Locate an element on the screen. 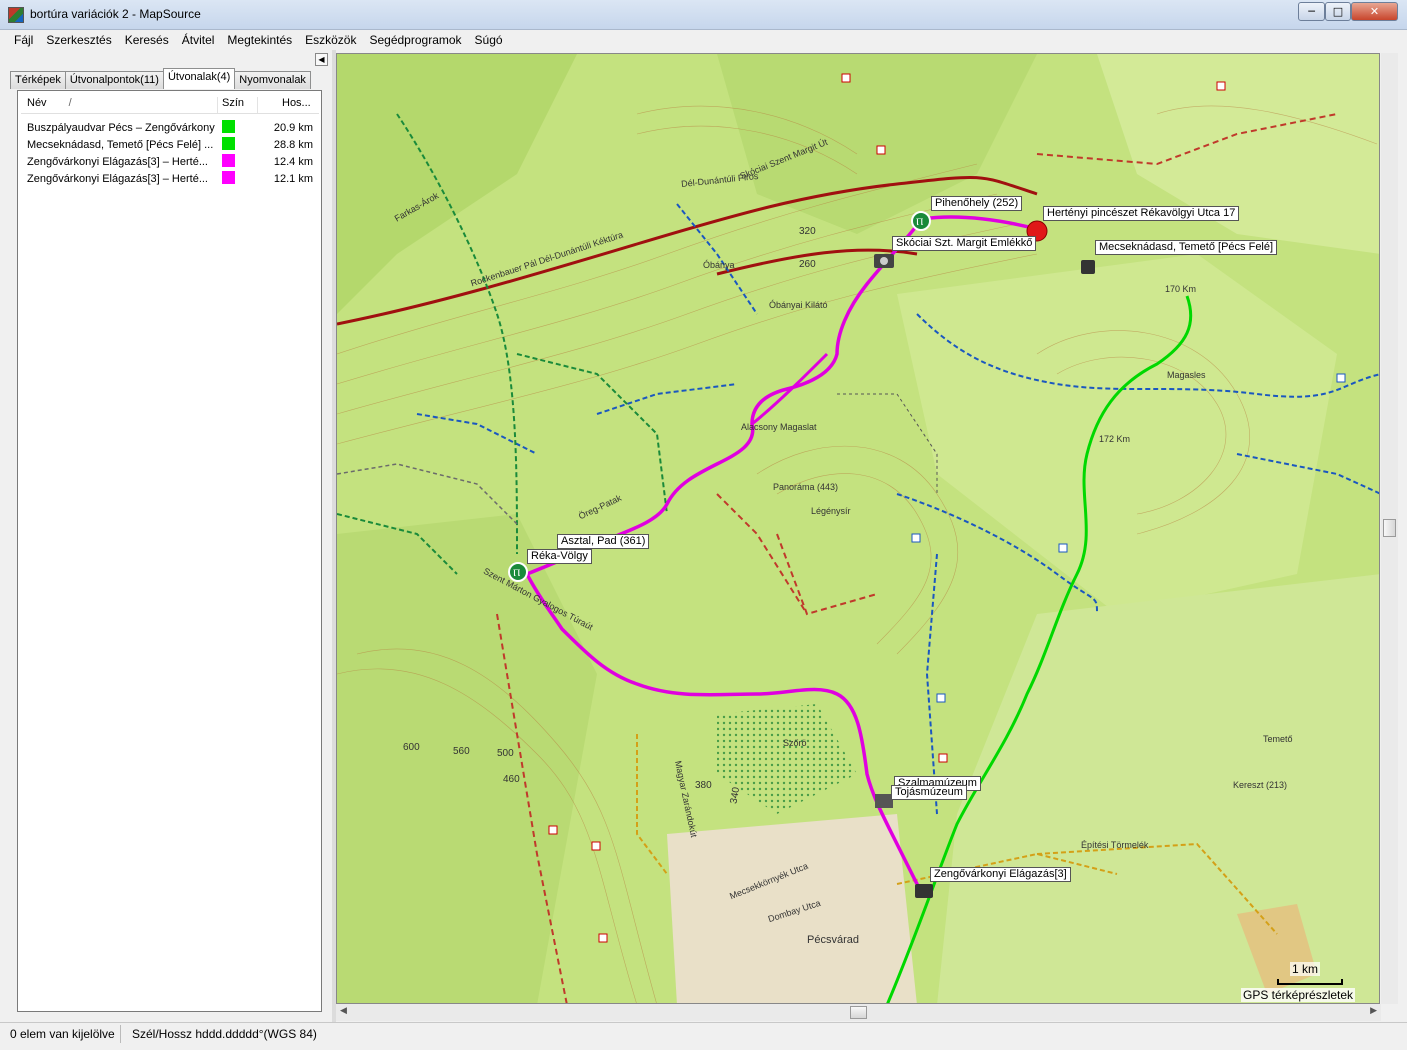  waypoint-label-tojas: Tojásmúzeum is located at coordinates (929, 792).